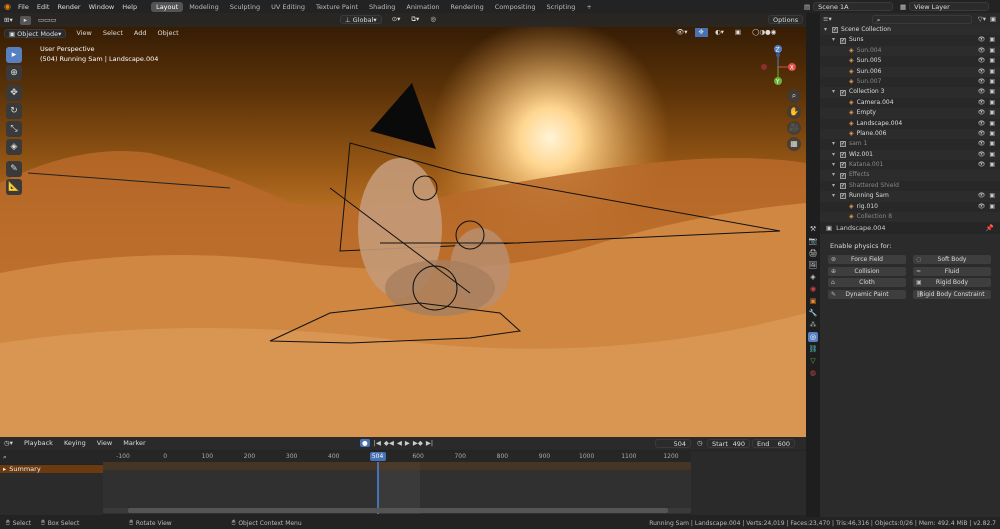 This screenshot has height=529, width=1000. I want to click on particles-tab-icon: ⁂, so click(813, 325).